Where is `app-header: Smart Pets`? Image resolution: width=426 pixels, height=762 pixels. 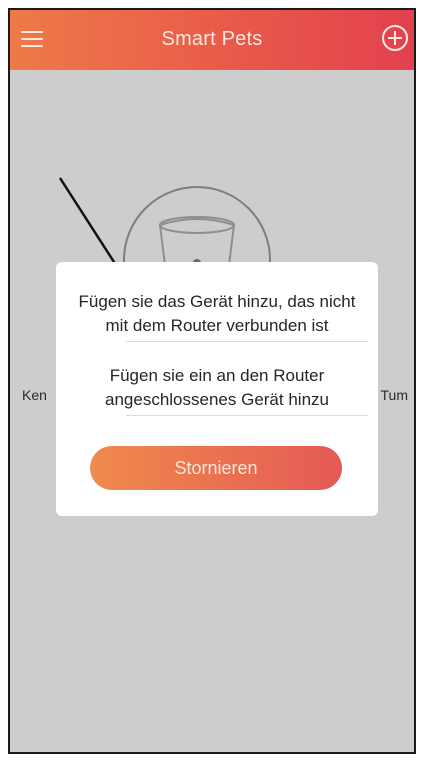 app-header: Smart Pets is located at coordinates (212, 40).